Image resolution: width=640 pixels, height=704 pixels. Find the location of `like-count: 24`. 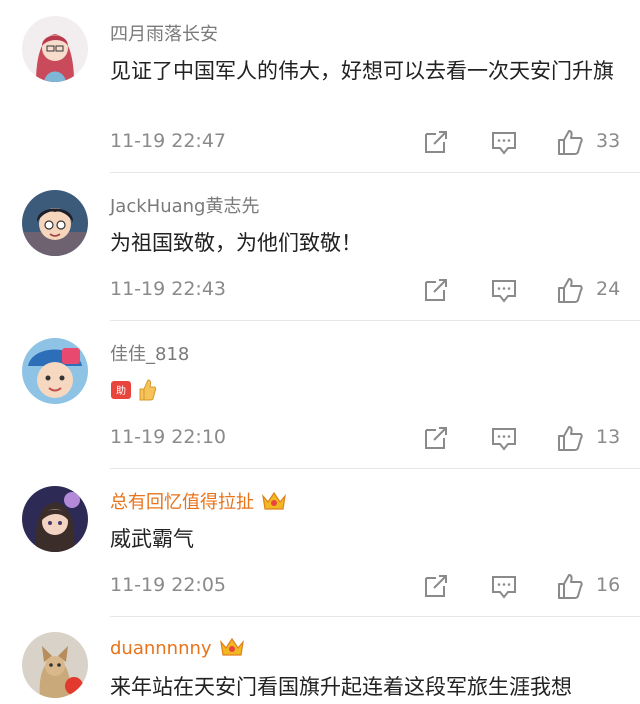

like-count: 24 is located at coordinates (608, 289).